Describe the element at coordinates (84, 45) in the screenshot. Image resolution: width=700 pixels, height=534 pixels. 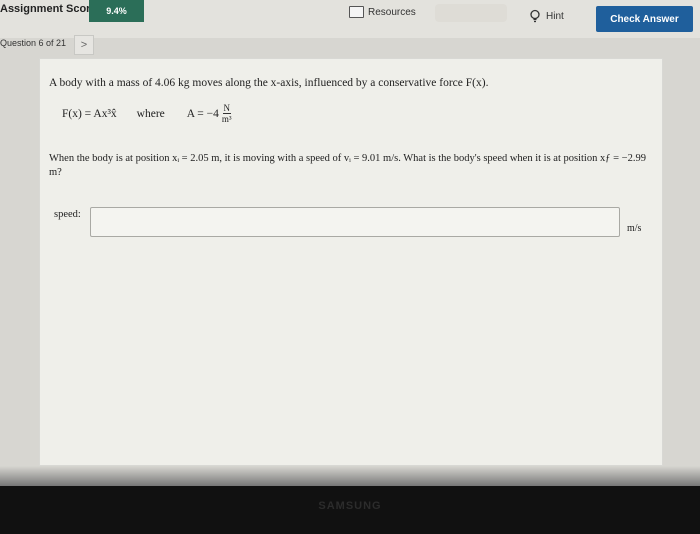
I see `next-question-button: >` at that location.